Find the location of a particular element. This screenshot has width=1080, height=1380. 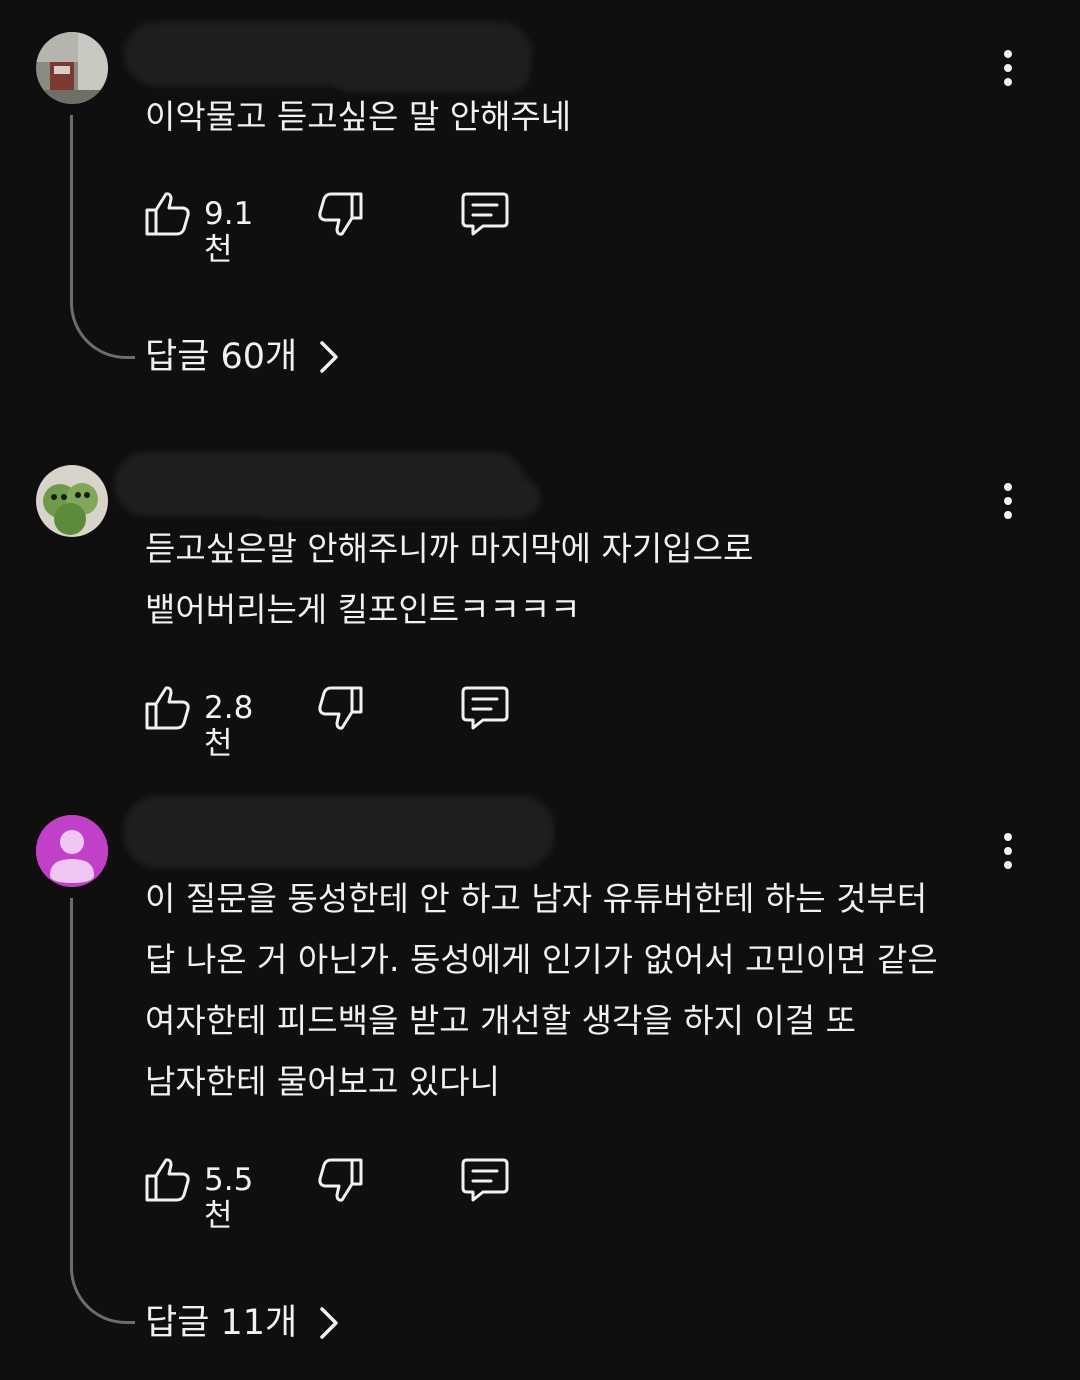

view-replies-button: 답글 11개 is located at coordinates (242, 1323).